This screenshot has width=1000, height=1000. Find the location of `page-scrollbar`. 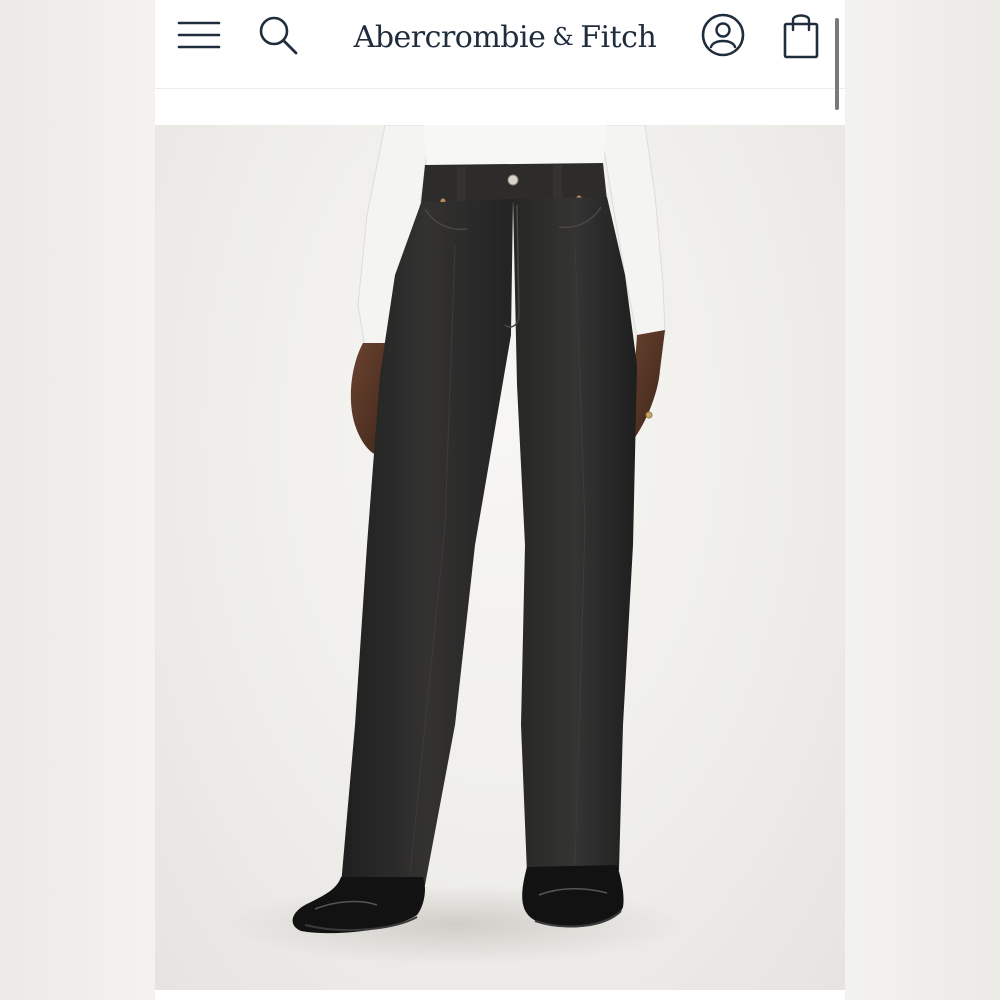

page-scrollbar is located at coordinates (837, 64).